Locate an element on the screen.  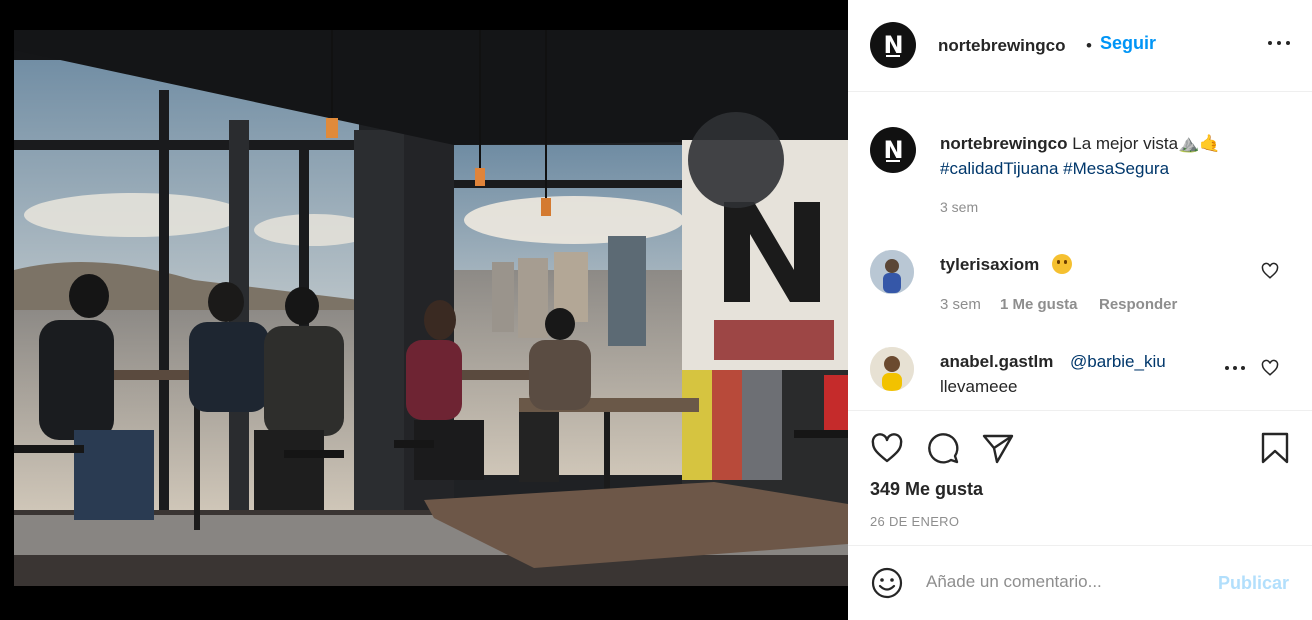
share-icon is located at coordinates (998, 448).